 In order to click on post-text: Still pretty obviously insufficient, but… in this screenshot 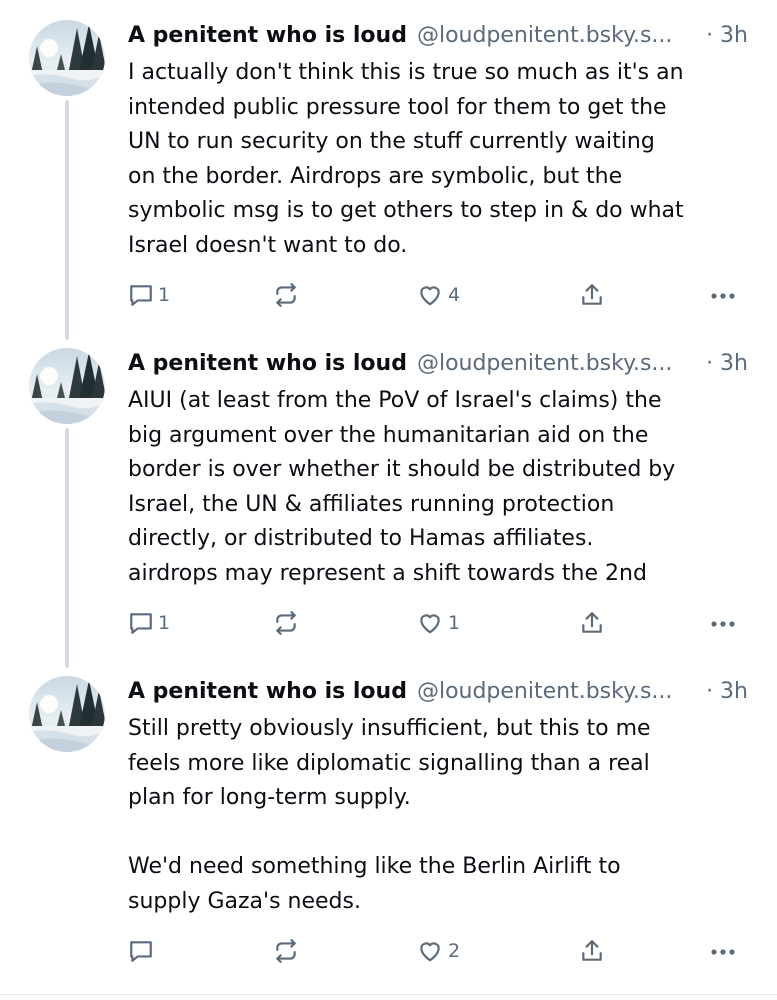, I will do `click(389, 815)`.